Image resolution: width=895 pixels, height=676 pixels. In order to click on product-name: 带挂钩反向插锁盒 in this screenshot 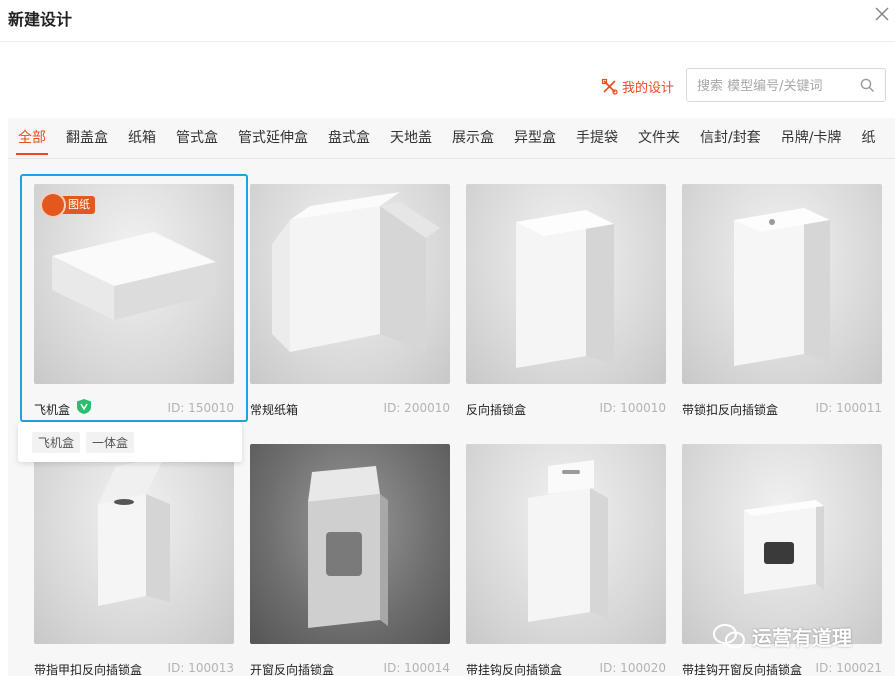, I will do `click(514, 669)`.